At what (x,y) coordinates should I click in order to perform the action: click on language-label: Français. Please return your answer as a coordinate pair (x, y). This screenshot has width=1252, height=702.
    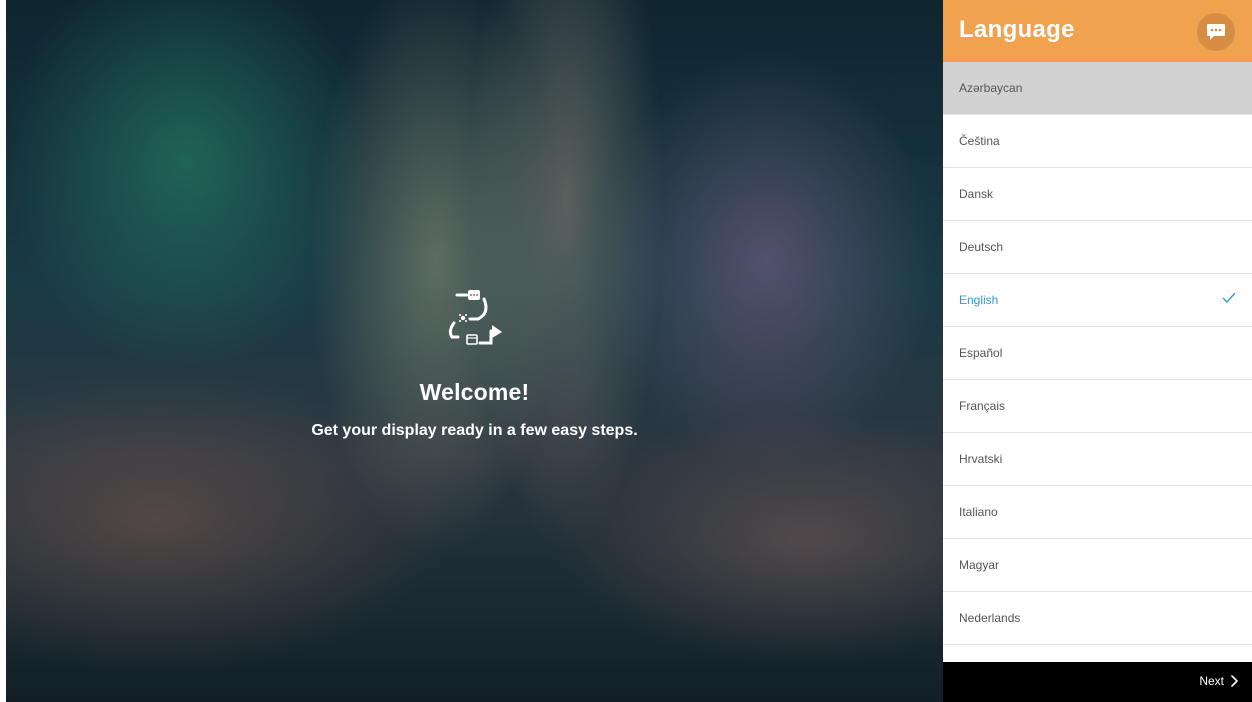
    Looking at the image, I should click on (982, 406).